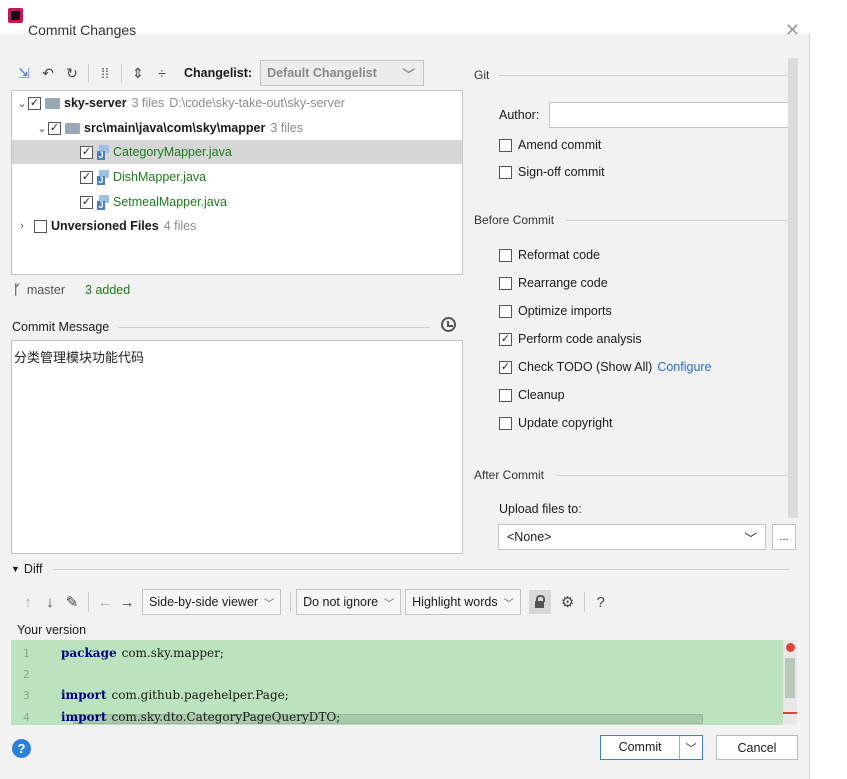  I want to click on tree-row-file: ✓ DishMapper.java, so click(237, 177).